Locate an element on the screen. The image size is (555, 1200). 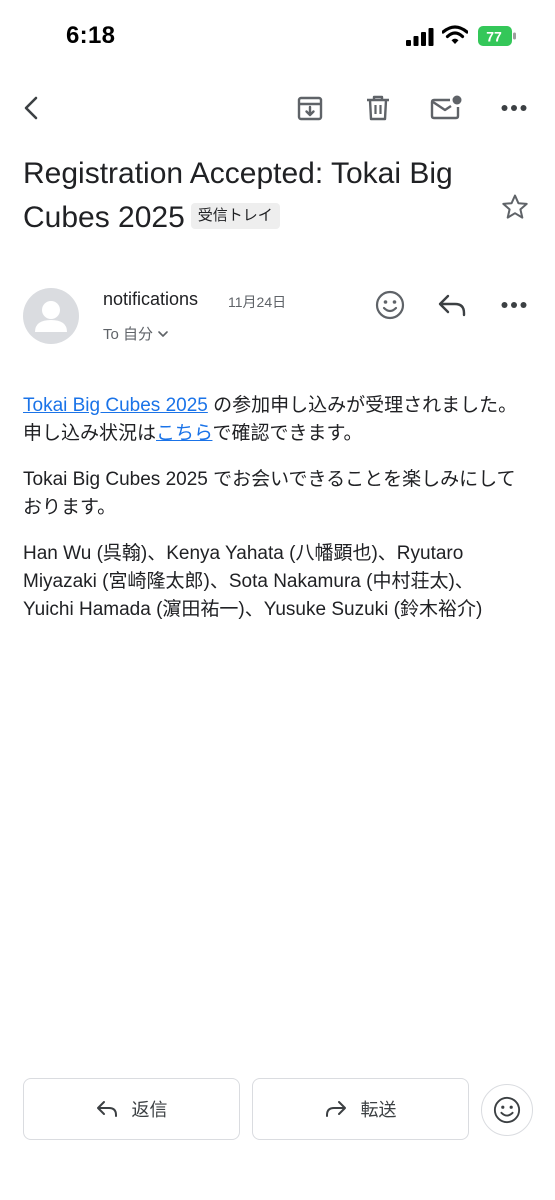
forward-label: 転送 is located at coordinates (378, 1110).